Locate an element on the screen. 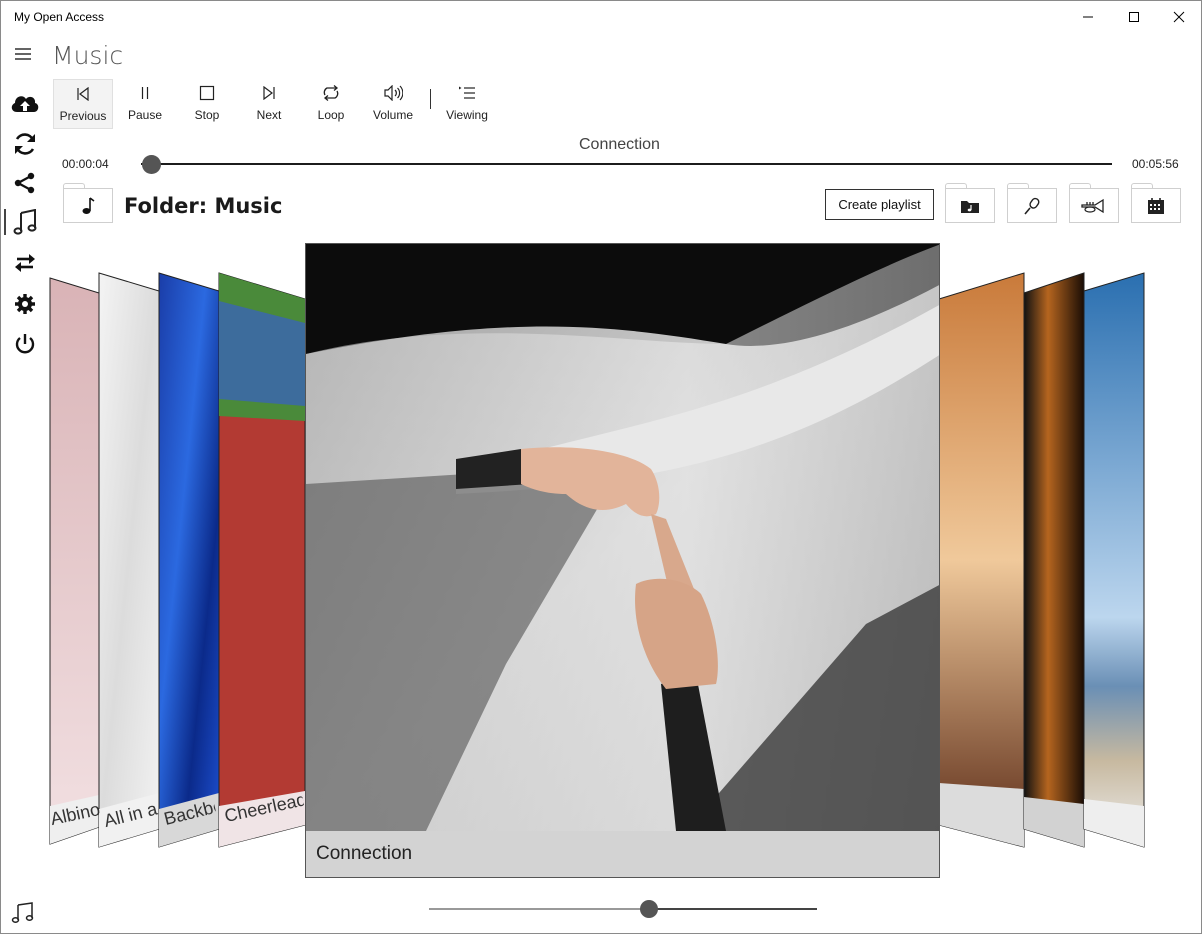 This screenshot has height=934, width=1202. coverflow-scroll-slider is located at coordinates (623, 909).